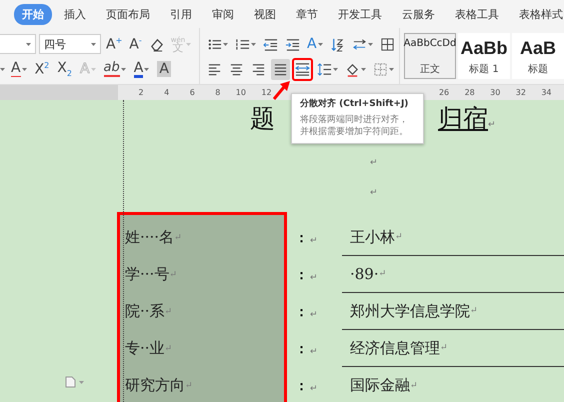 Image resolution: width=564 pixels, height=402 pixels. What do you see at coordinates (463, 119) in the screenshot?
I see `document-title: 归宿` at bounding box center [463, 119].